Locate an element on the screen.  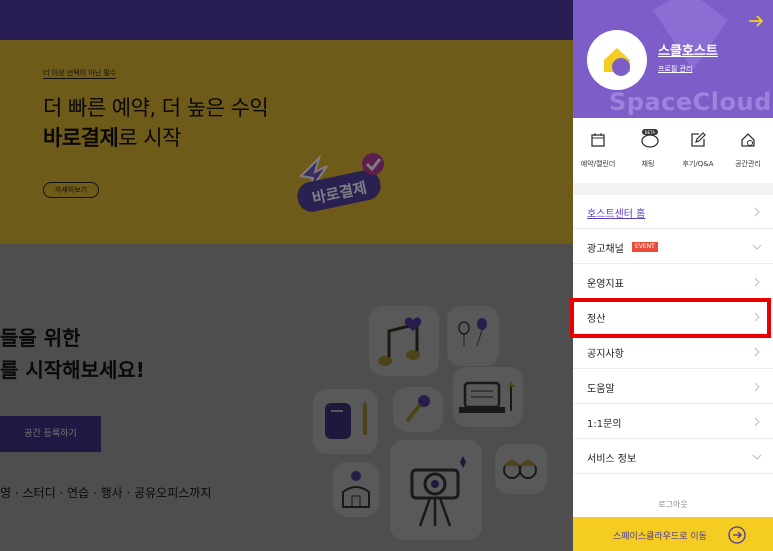
event-badge: EVENT is located at coordinates (645, 247).